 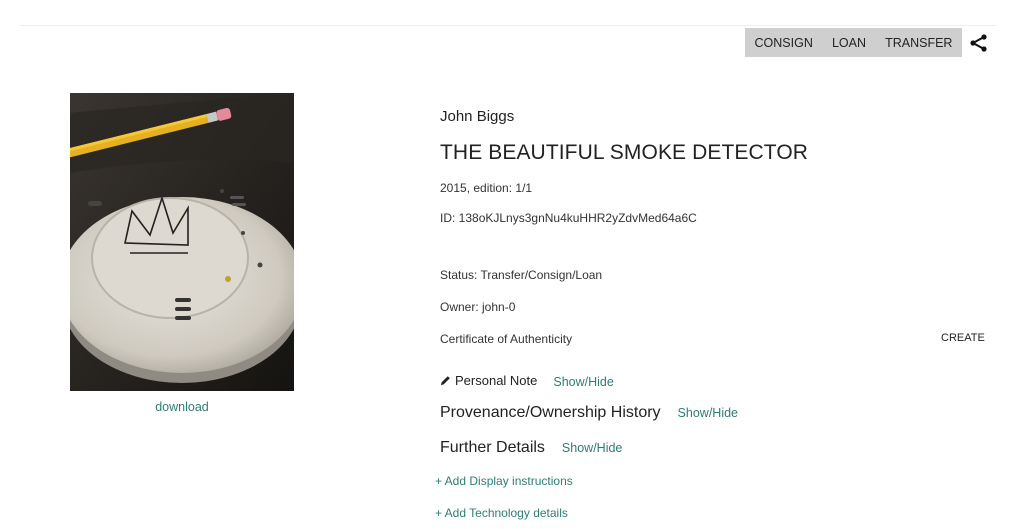 What do you see at coordinates (182, 407) in the screenshot?
I see `download-link: download` at bounding box center [182, 407].